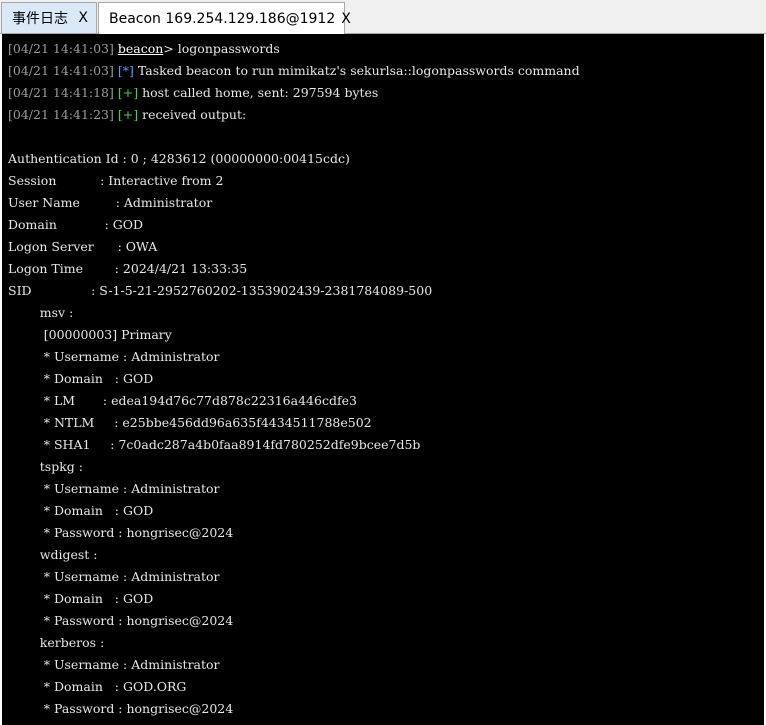 This screenshot has height=725, width=766. I want to click on output-line: Domain : GOD, so click(76, 224).